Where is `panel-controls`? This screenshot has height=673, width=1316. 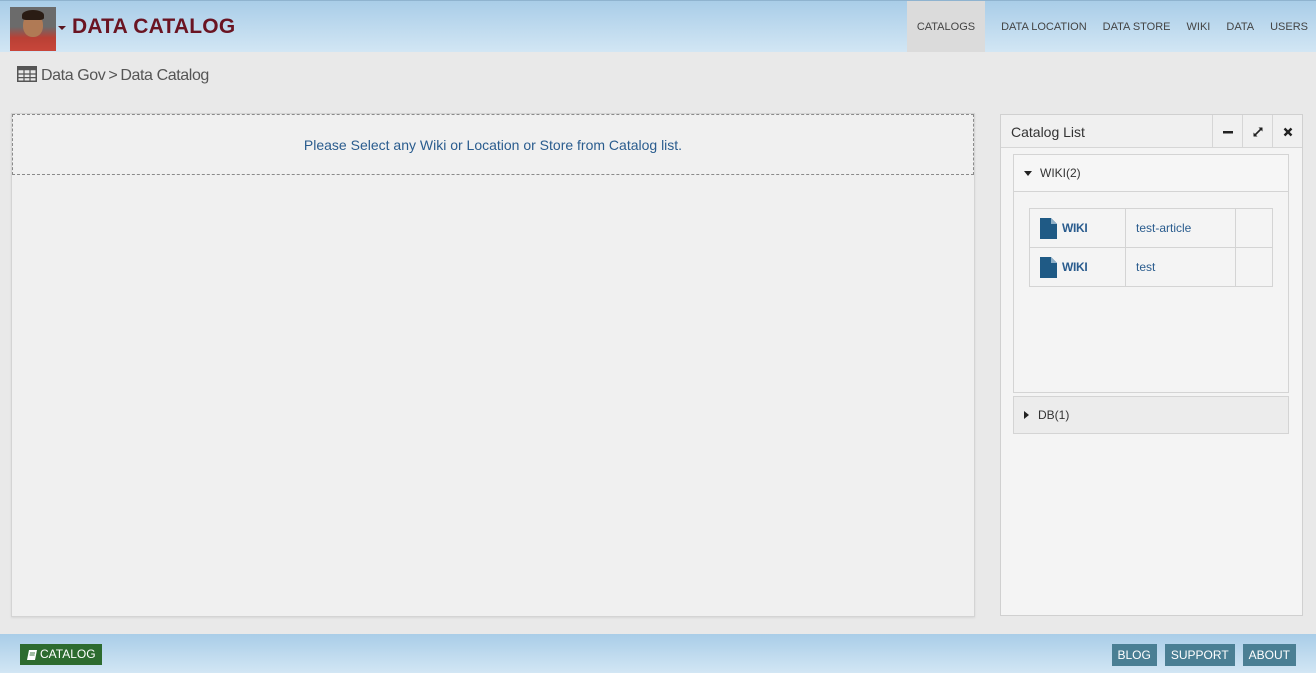 panel-controls is located at coordinates (1257, 131).